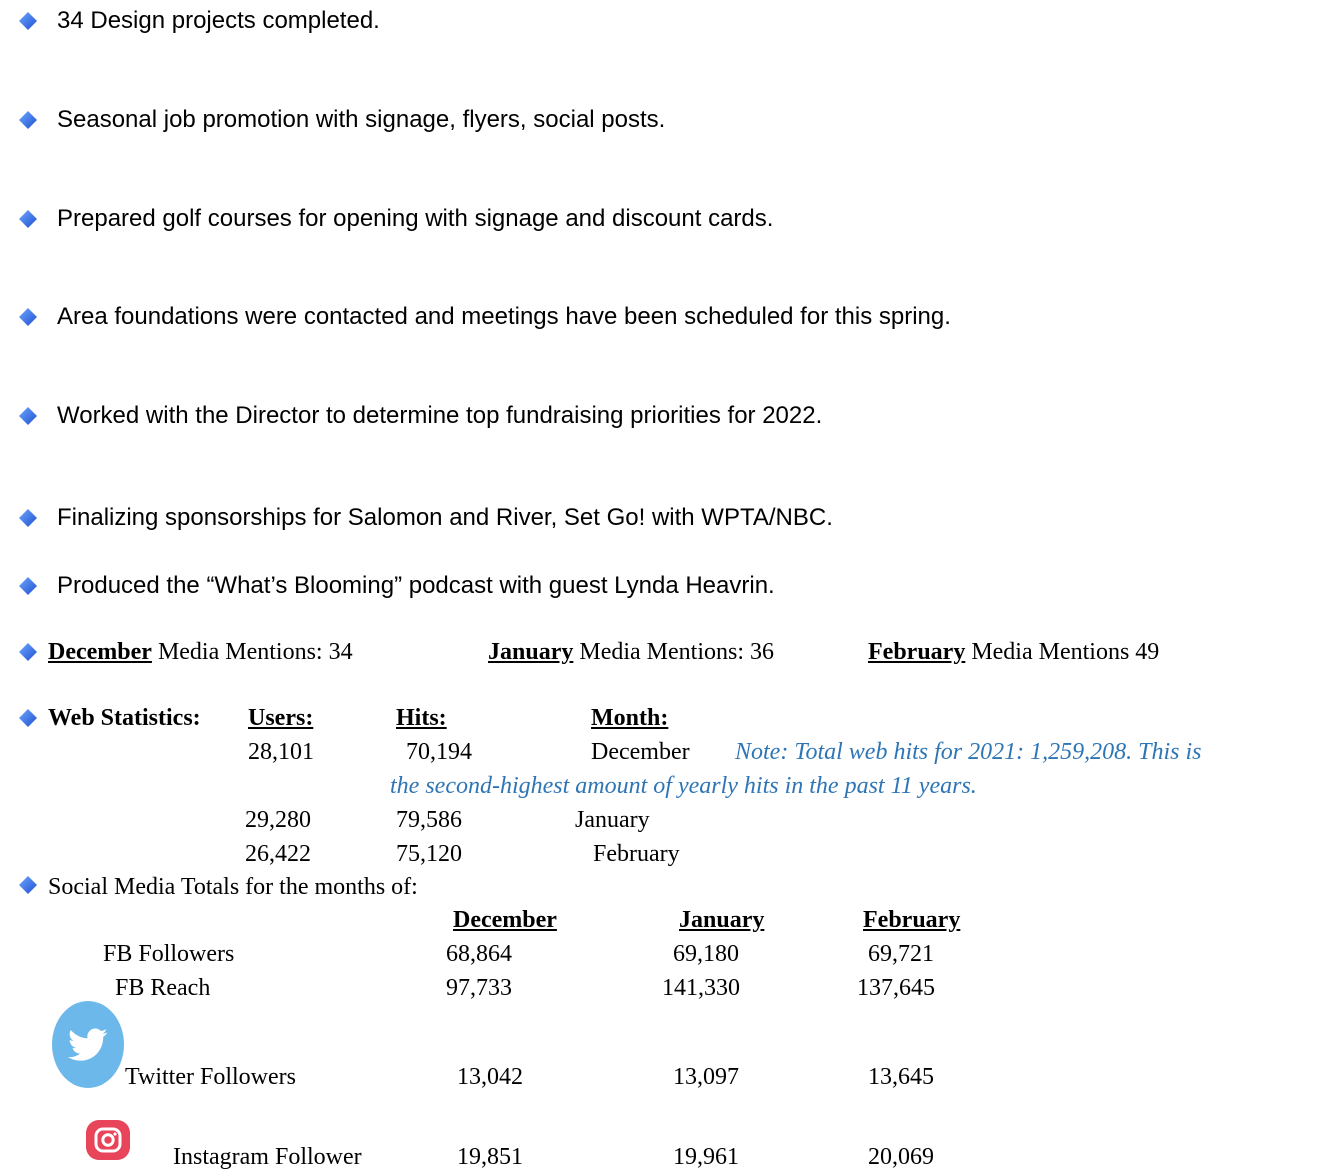  Describe the element at coordinates (218, 20) in the screenshot. I see `bullet-item: 34 Design projects completed.` at that location.